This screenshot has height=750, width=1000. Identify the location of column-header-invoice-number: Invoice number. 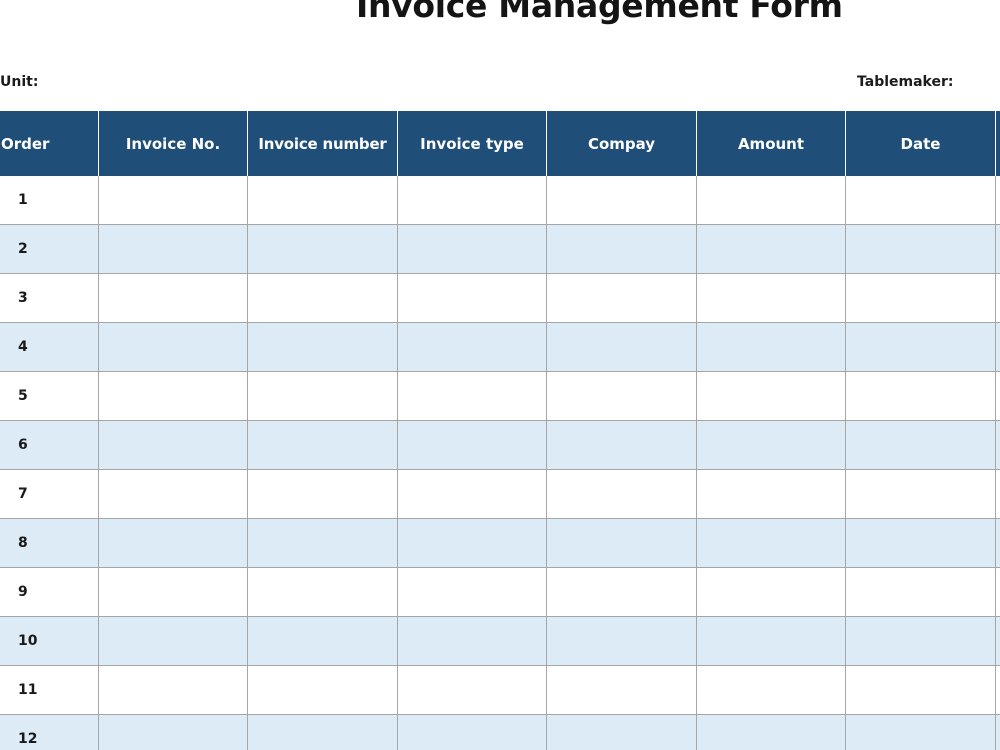
(323, 143).